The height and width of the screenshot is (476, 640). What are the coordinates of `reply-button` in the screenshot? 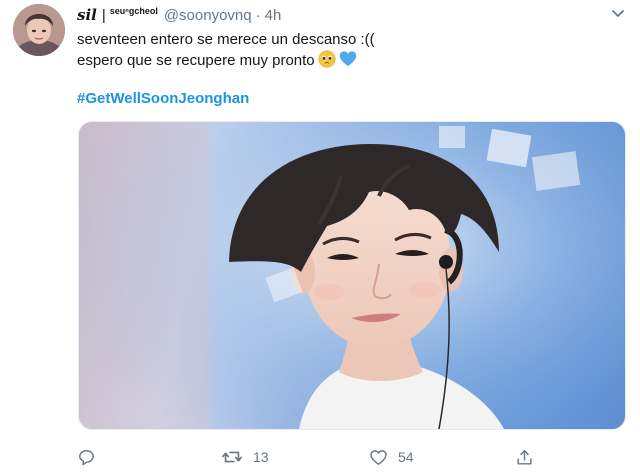 It's located at (91, 457).